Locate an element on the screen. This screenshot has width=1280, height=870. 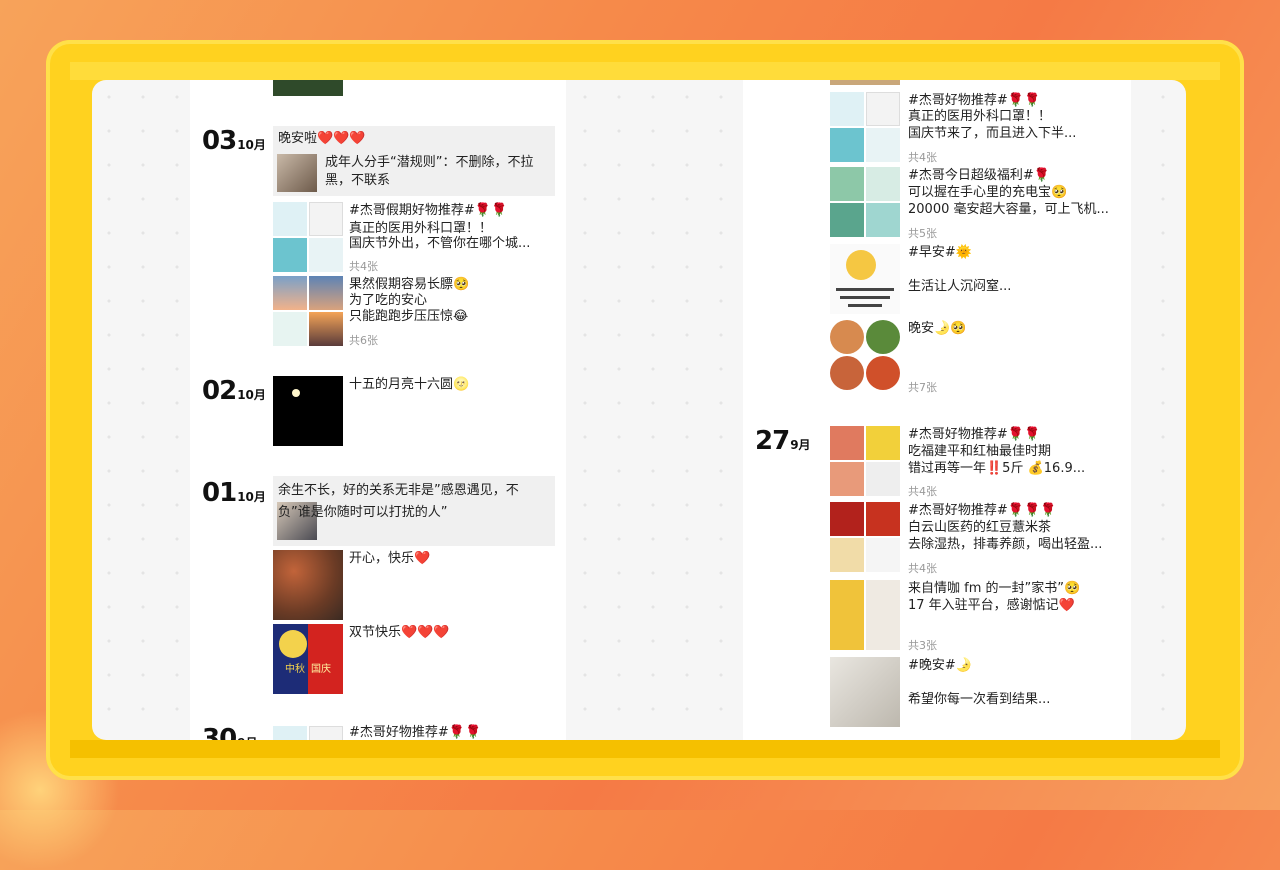
festival-poster: 中秋 国庆 is located at coordinates (308, 659).